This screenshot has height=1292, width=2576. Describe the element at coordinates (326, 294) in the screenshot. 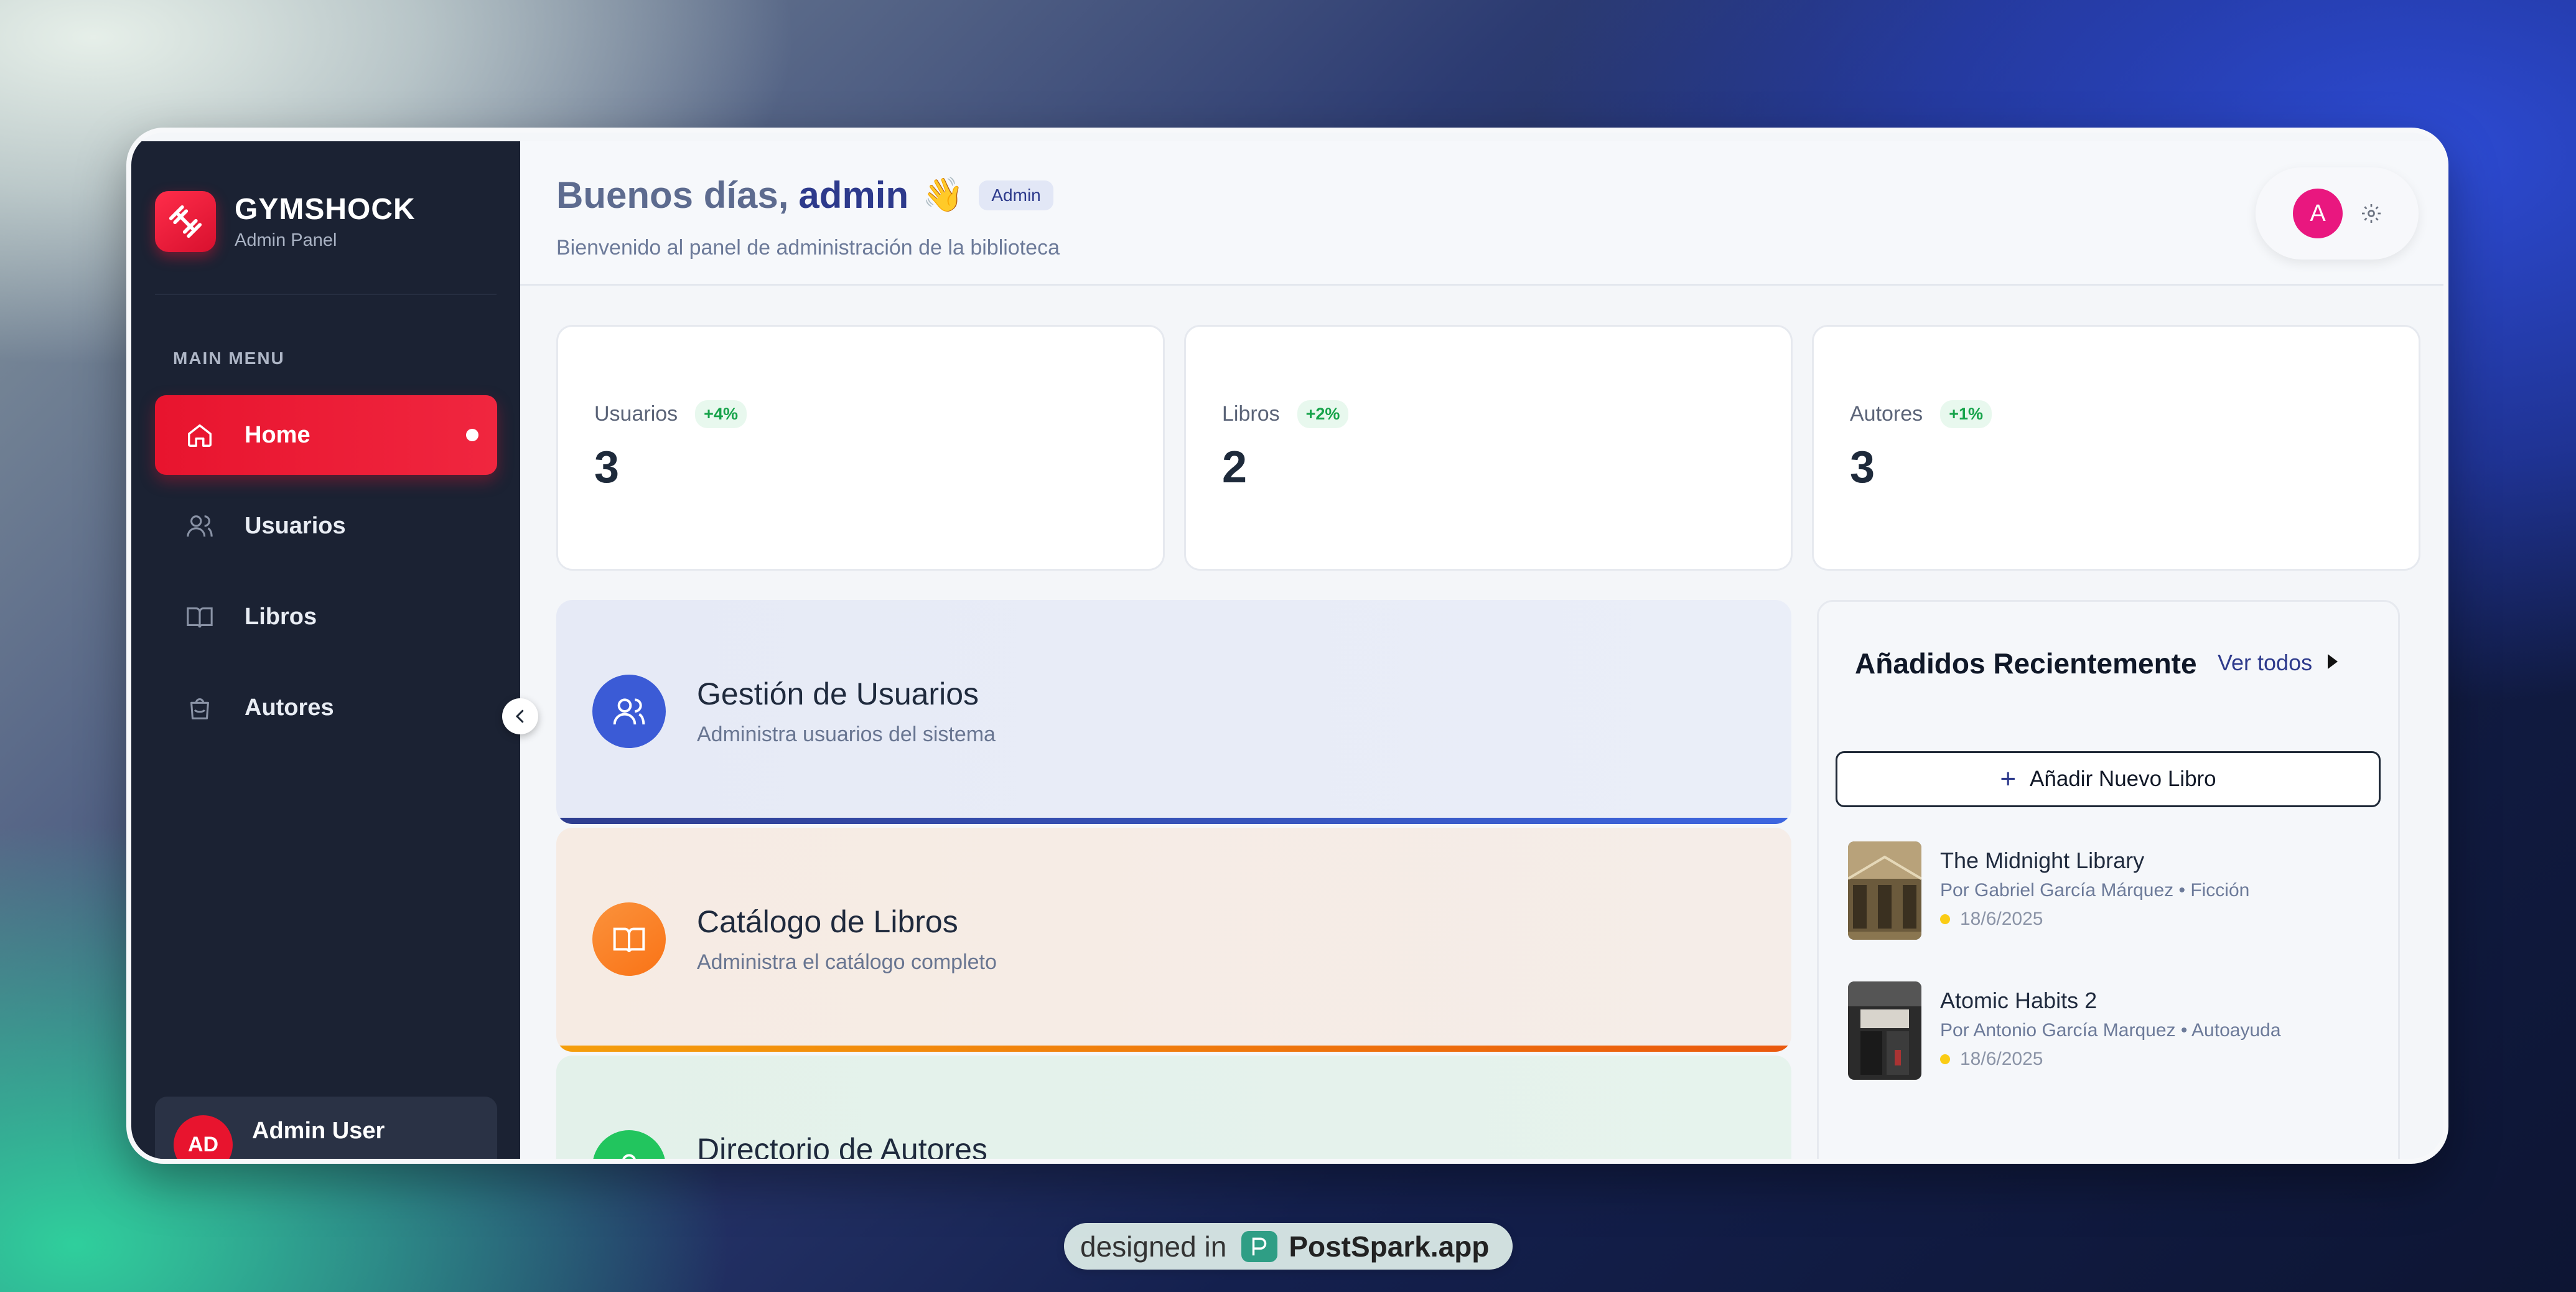

I see `divider` at that location.